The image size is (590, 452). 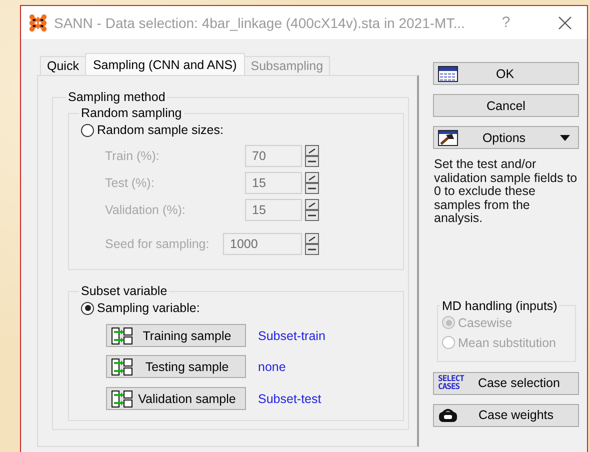 What do you see at coordinates (451, 383) in the screenshot?
I see `select-cases-icon: SELECT CASES` at bounding box center [451, 383].